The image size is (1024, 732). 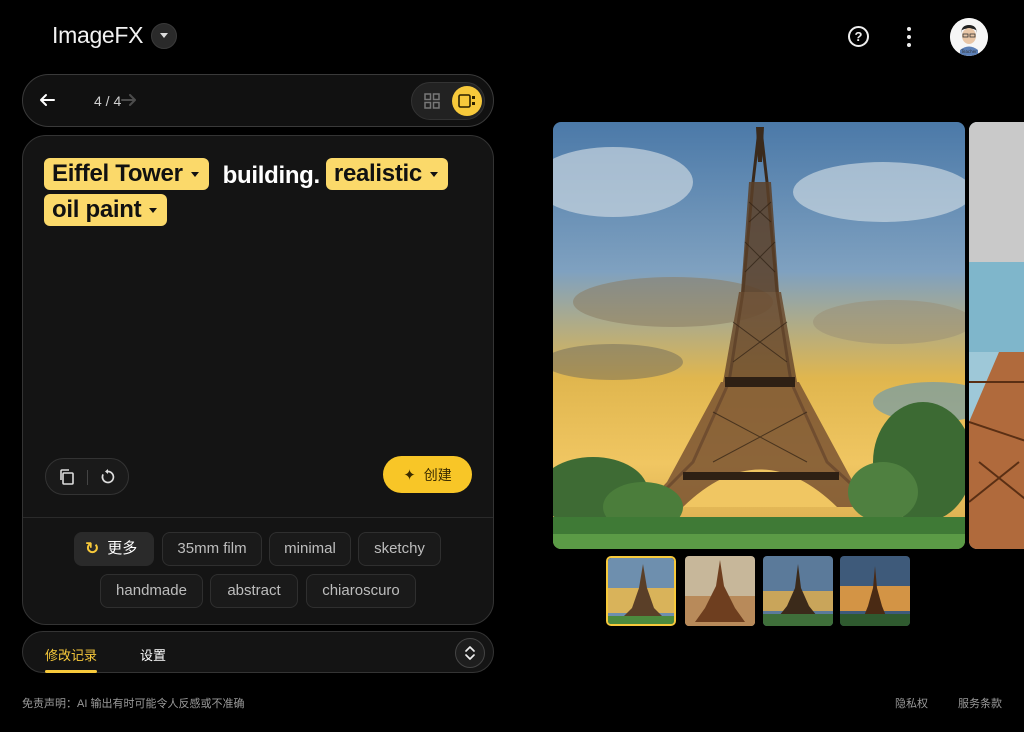 What do you see at coordinates (909, 37) in the screenshot?
I see `more-vert-icon` at bounding box center [909, 37].